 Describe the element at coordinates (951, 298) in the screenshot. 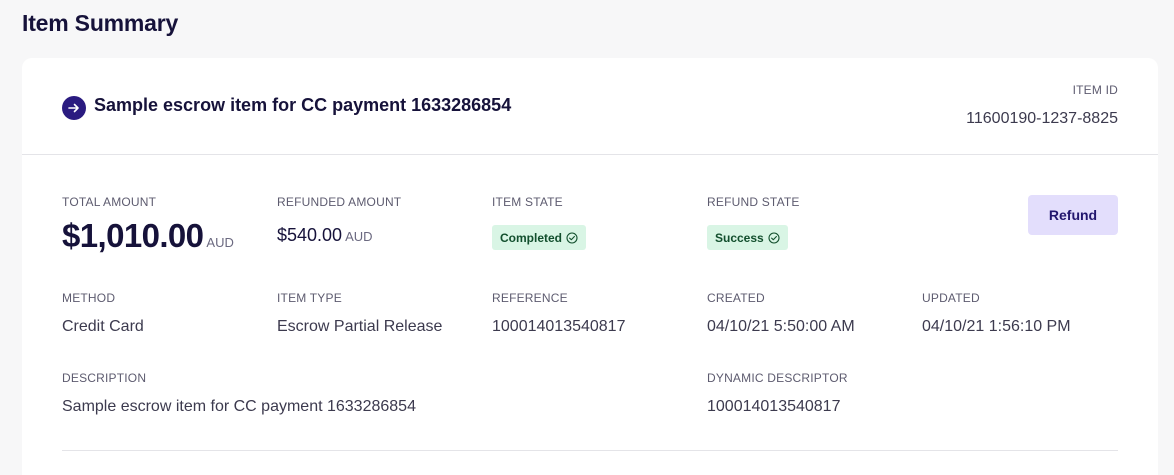

I see `updated-label: UPDATED` at that location.